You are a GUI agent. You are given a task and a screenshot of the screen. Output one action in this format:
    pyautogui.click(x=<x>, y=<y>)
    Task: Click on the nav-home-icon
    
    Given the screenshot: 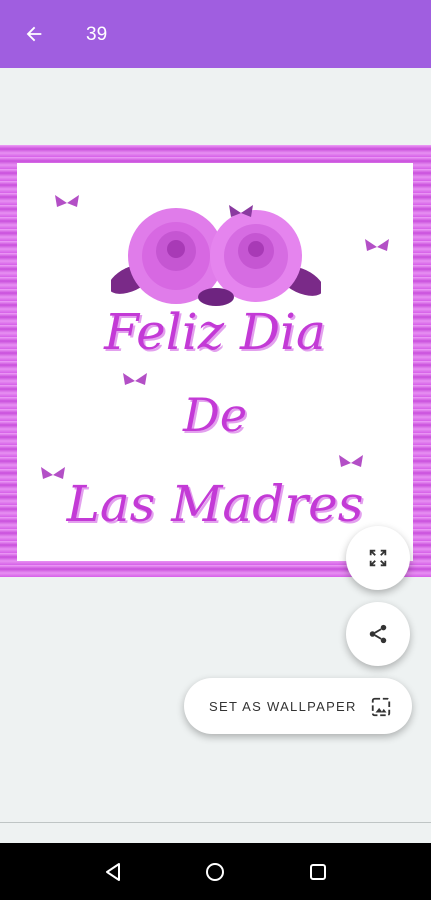 What is the action you would take?
    pyautogui.click(x=215, y=872)
    